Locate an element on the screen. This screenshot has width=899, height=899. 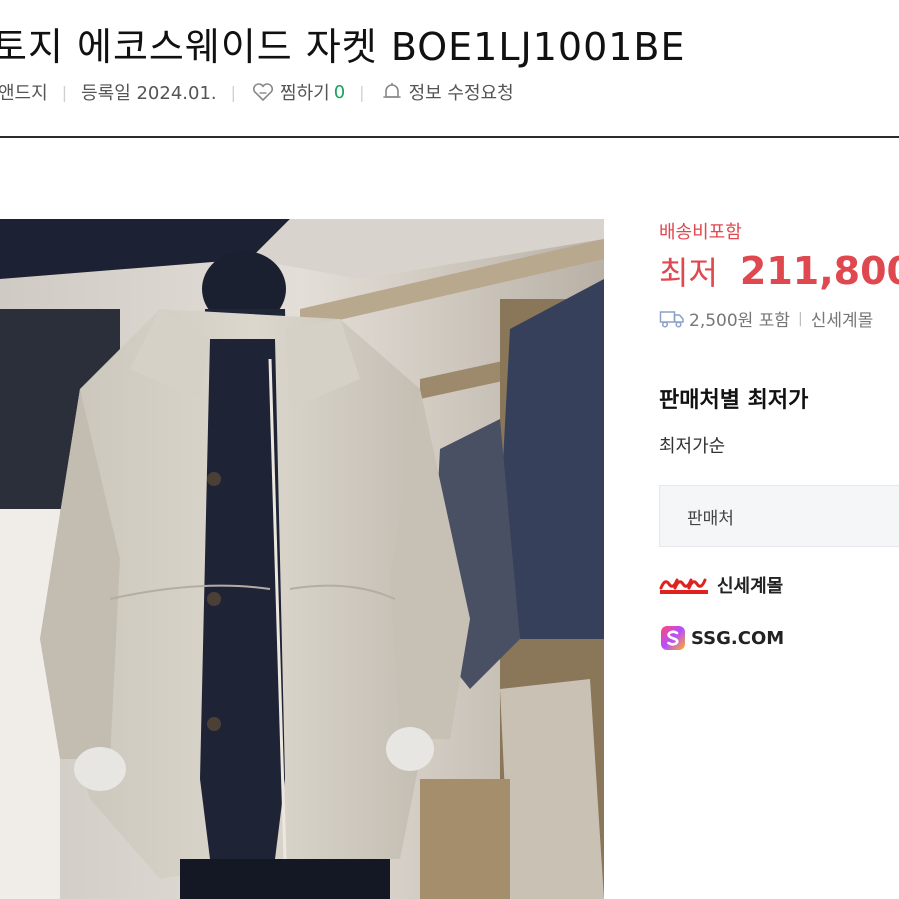
seller-shinsegae: 신세계몰 is located at coordinates (721, 585).